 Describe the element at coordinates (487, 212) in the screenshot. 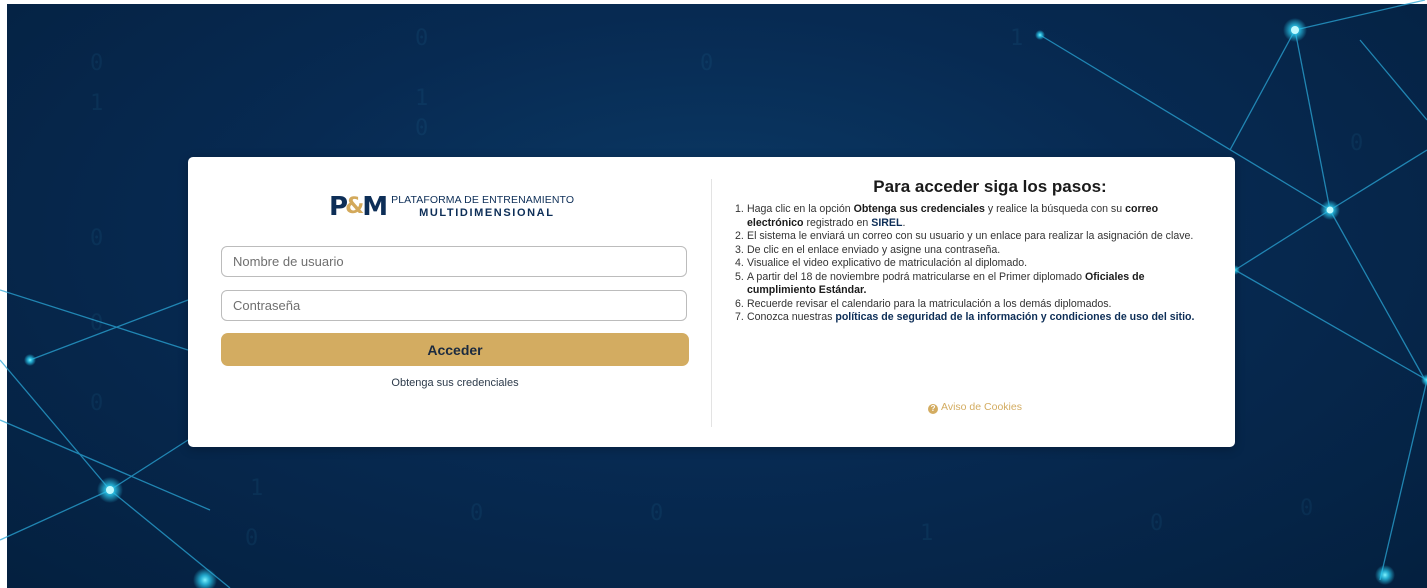

I see `logo-line2: MULTIDIMENSIONAL` at that location.